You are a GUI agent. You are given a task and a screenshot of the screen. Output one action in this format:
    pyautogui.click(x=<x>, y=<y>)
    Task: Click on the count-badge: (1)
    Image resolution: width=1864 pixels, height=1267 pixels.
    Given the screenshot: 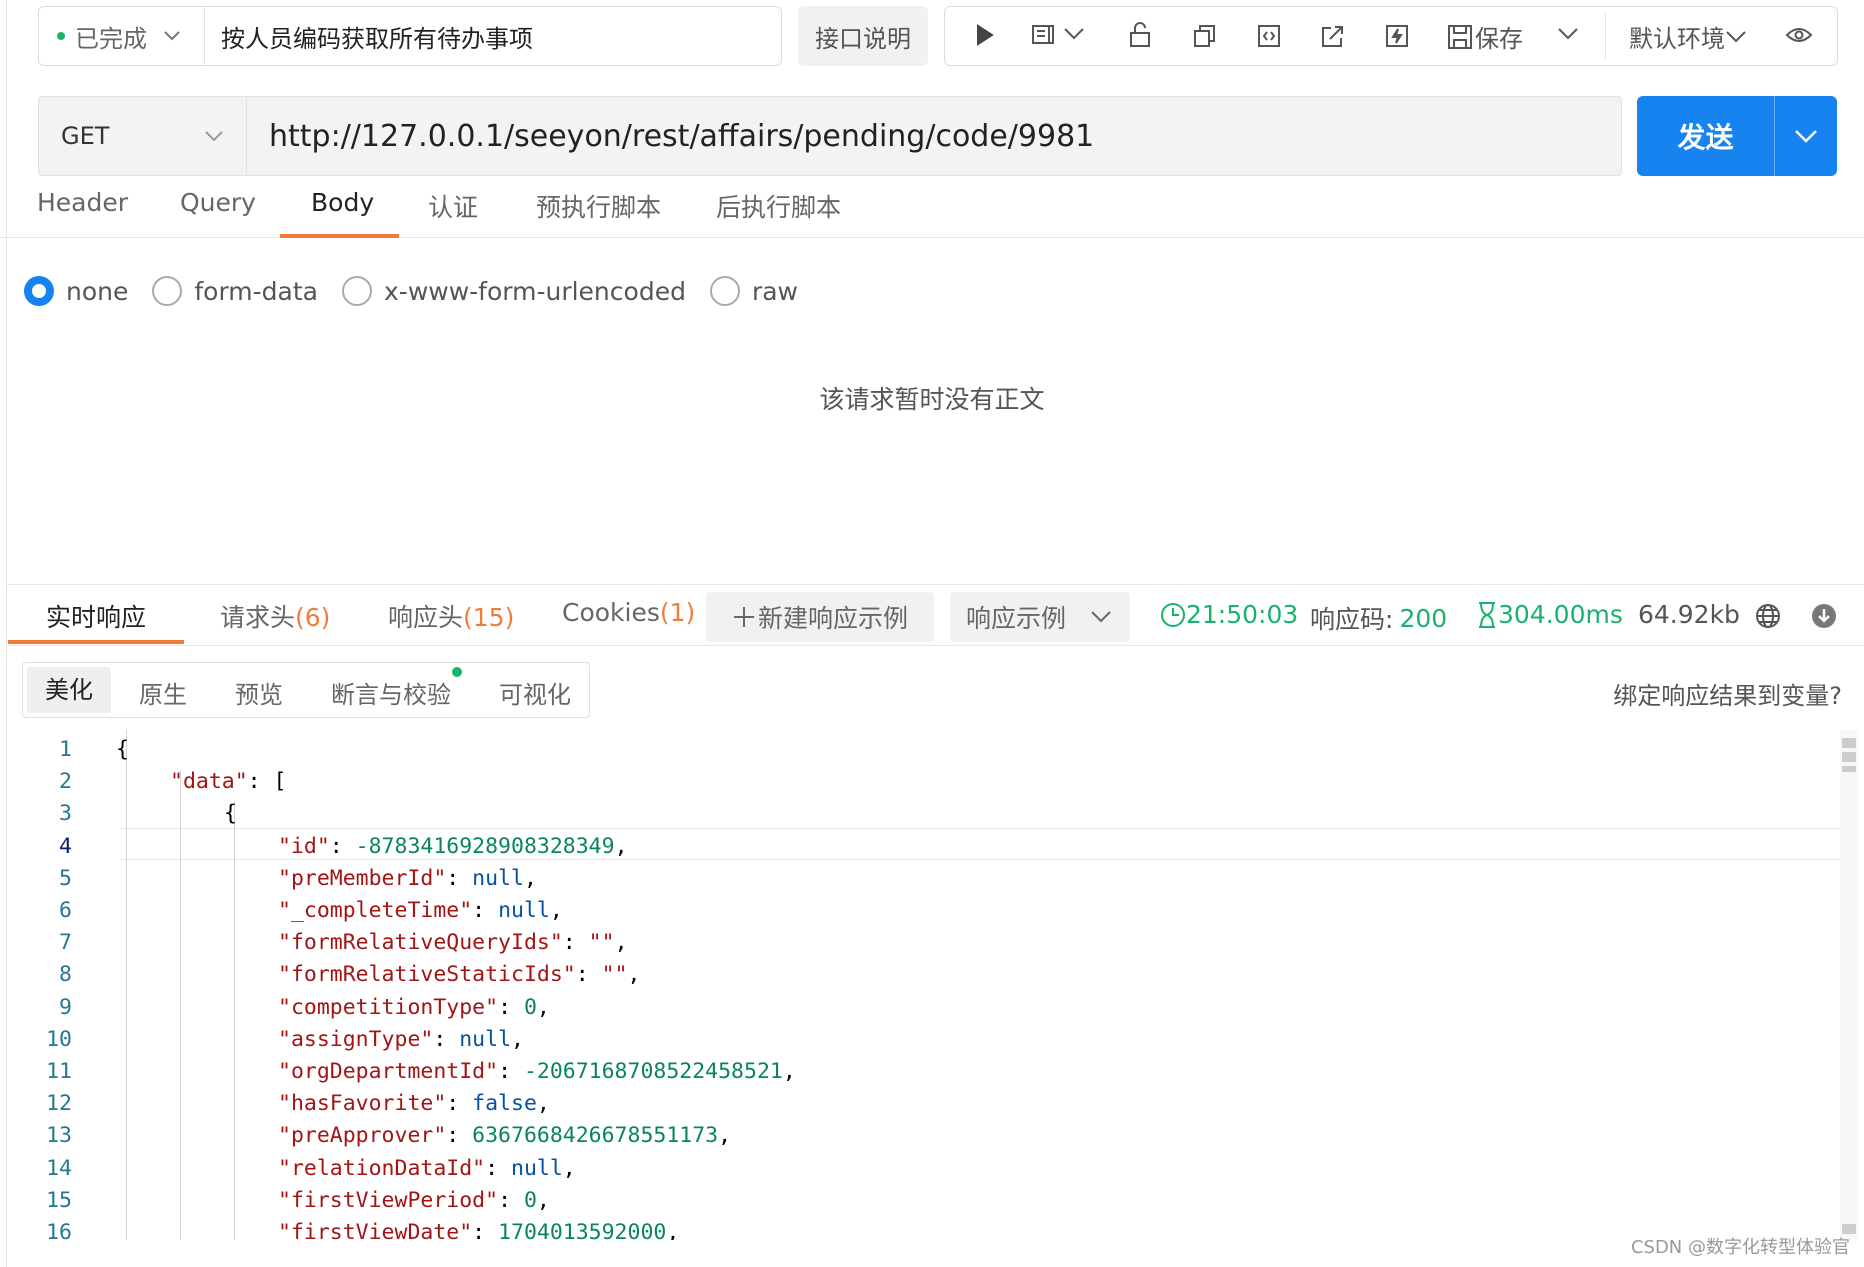 What is the action you would take?
    pyautogui.click(x=677, y=612)
    